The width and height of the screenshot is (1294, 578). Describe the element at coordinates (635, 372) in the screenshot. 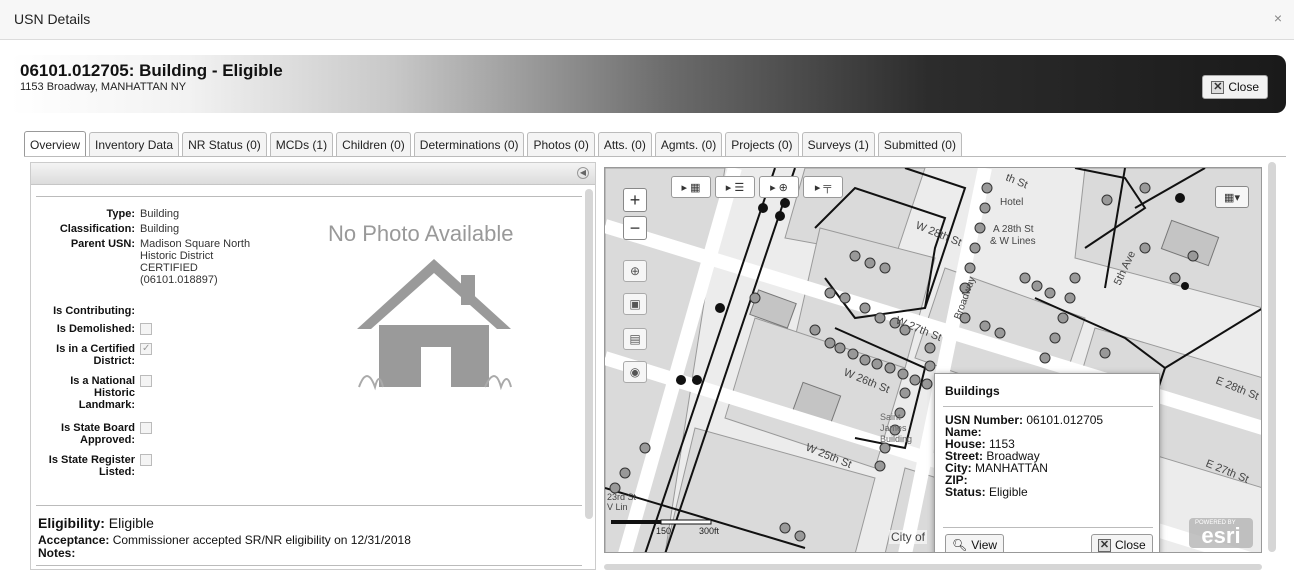

I see `locate-icon: ◉` at that location.